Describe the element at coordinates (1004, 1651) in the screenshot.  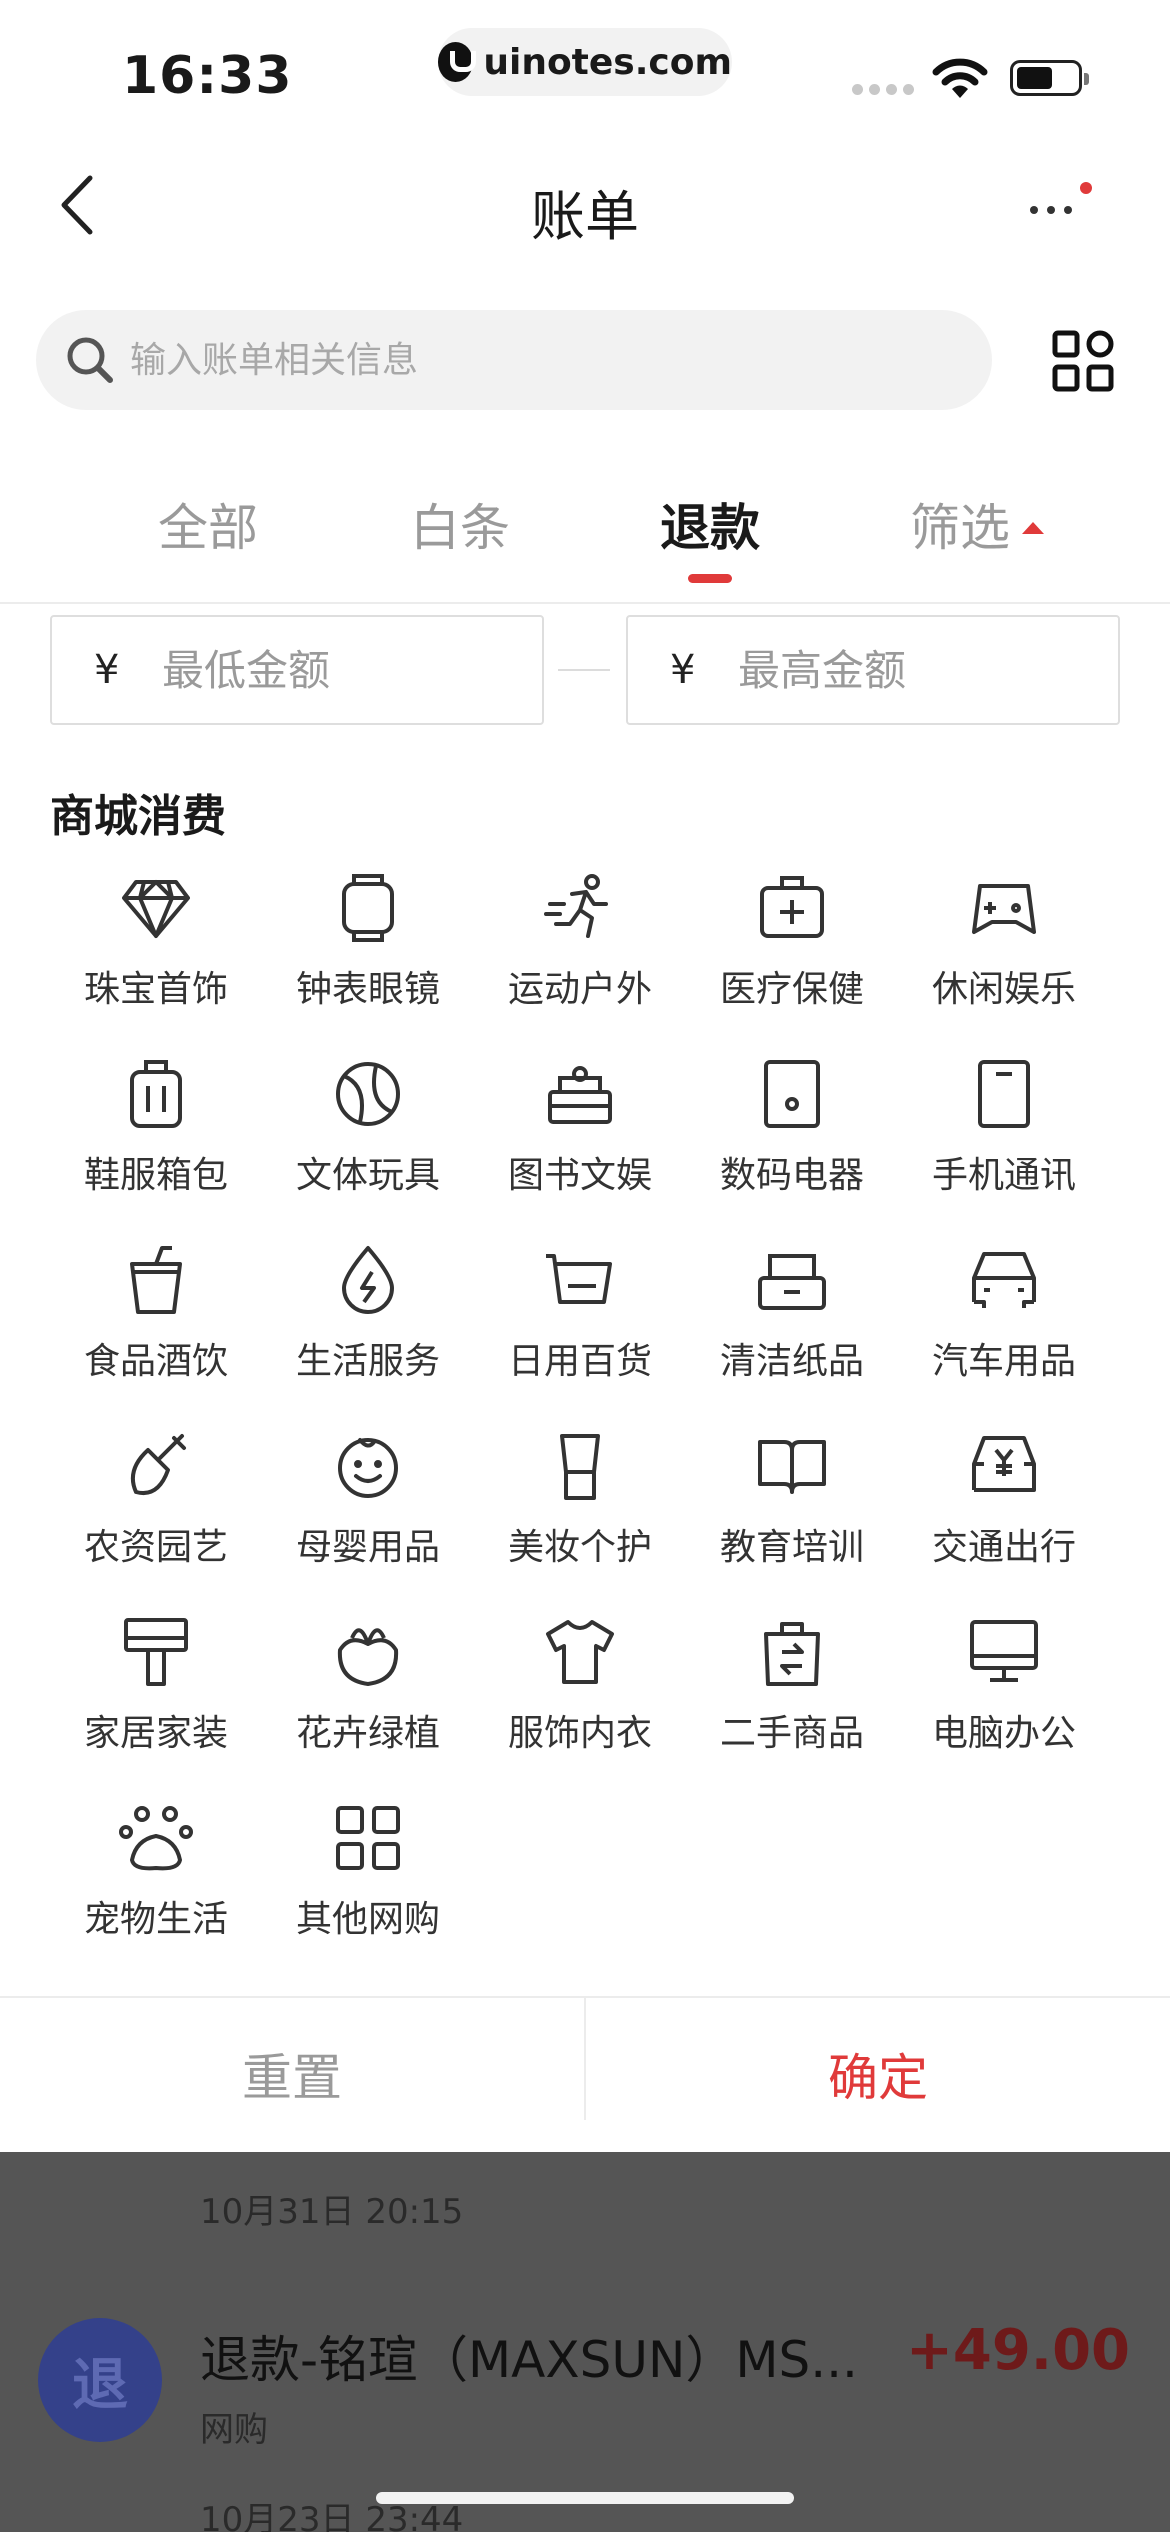
I see `monitor-icon` at that location.